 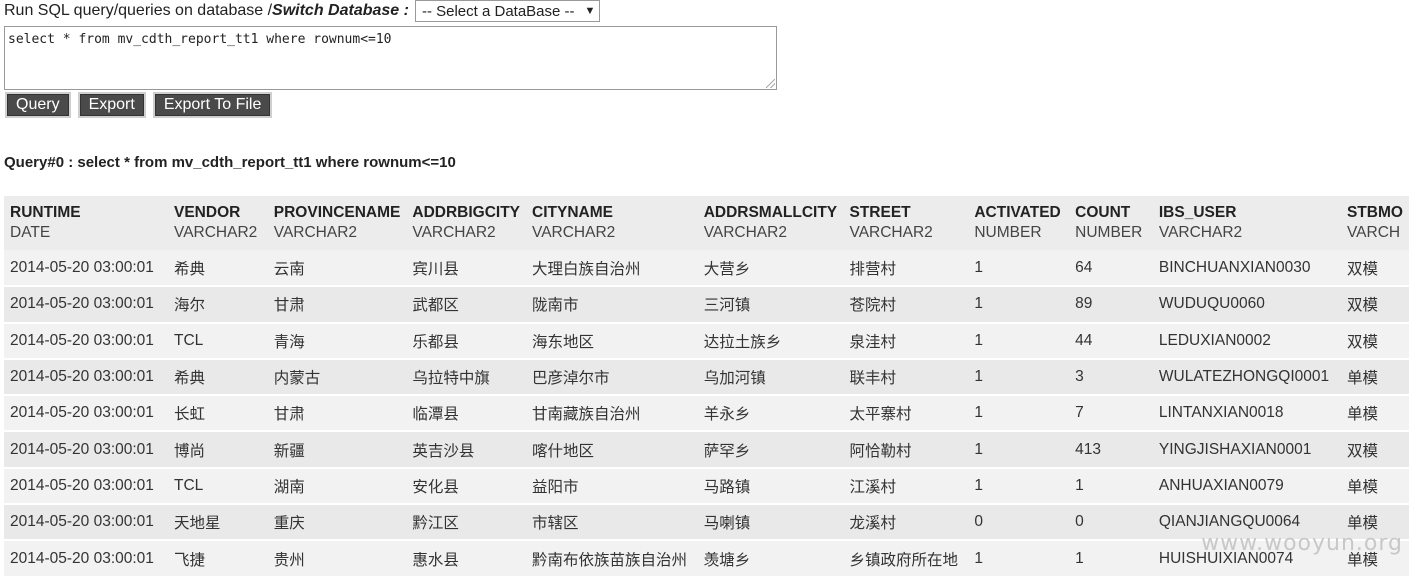 I want to click on table-cell: 413, so click(x=1111, y=449).